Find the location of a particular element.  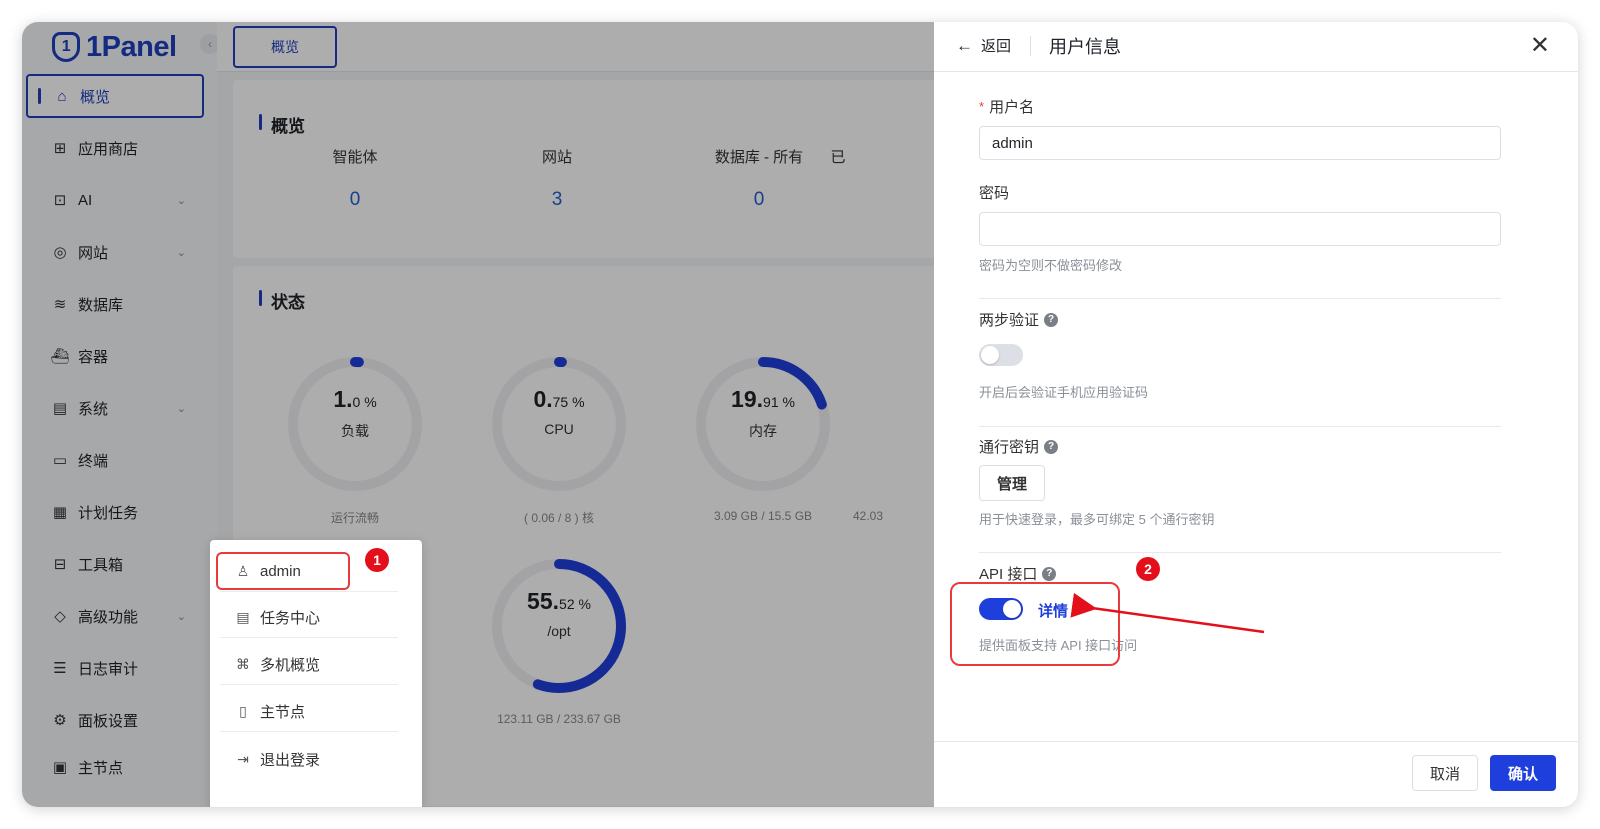

step-badge-2: 2 is located at coordinates (1148, 569).